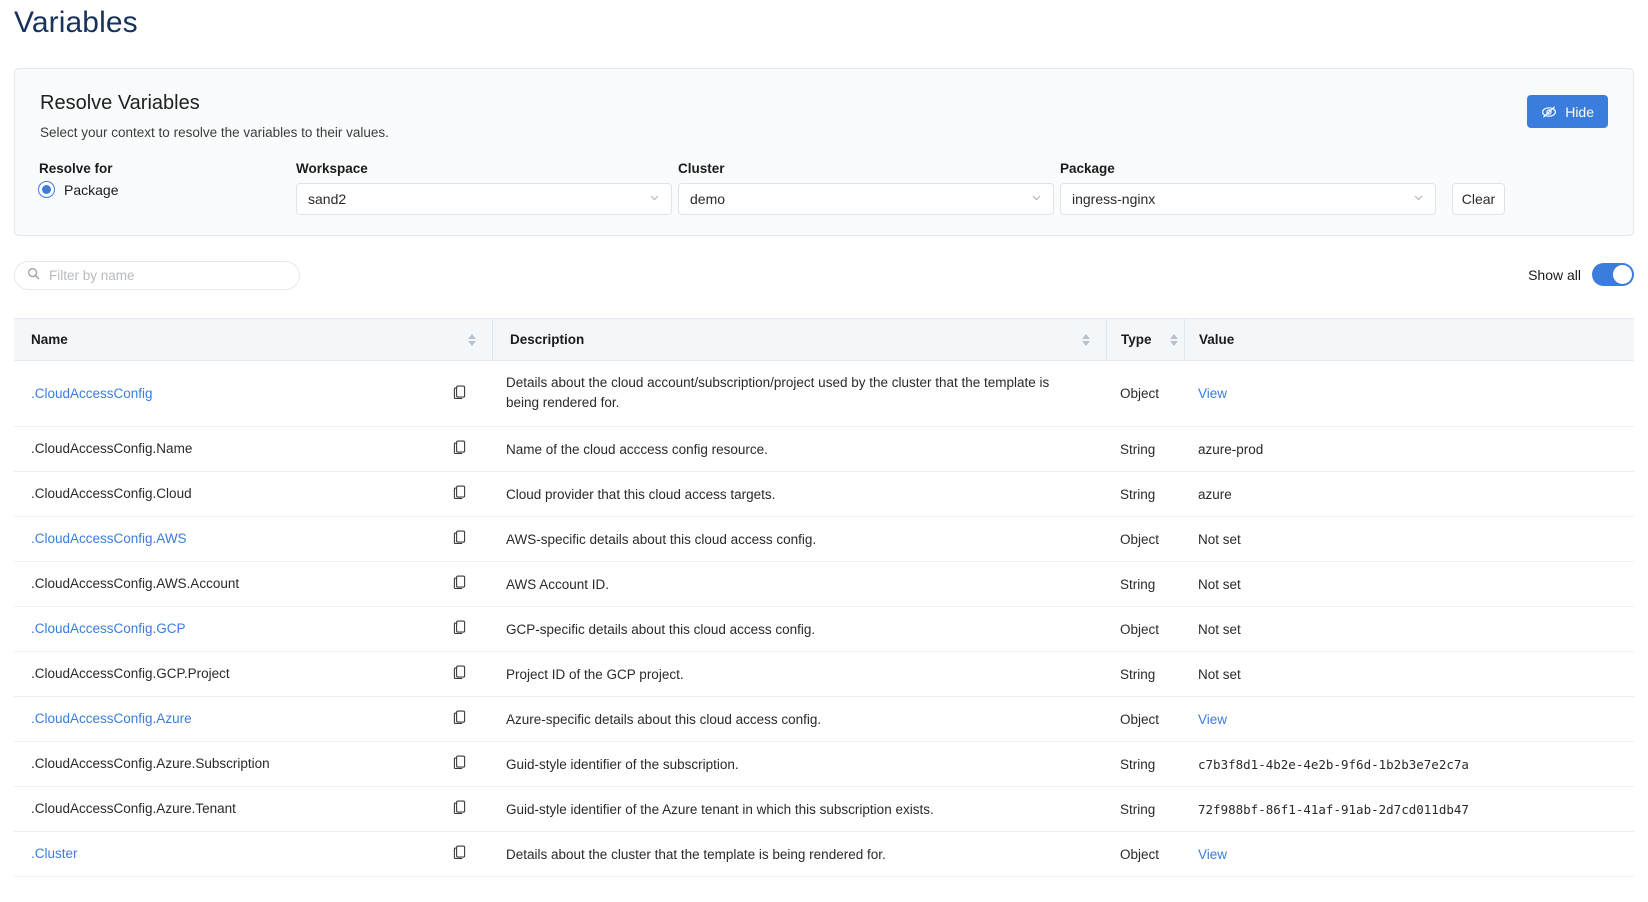 This screenshot has width=1648, height=902. I want to click on show-all-control: Show all, so click(1581, 274).